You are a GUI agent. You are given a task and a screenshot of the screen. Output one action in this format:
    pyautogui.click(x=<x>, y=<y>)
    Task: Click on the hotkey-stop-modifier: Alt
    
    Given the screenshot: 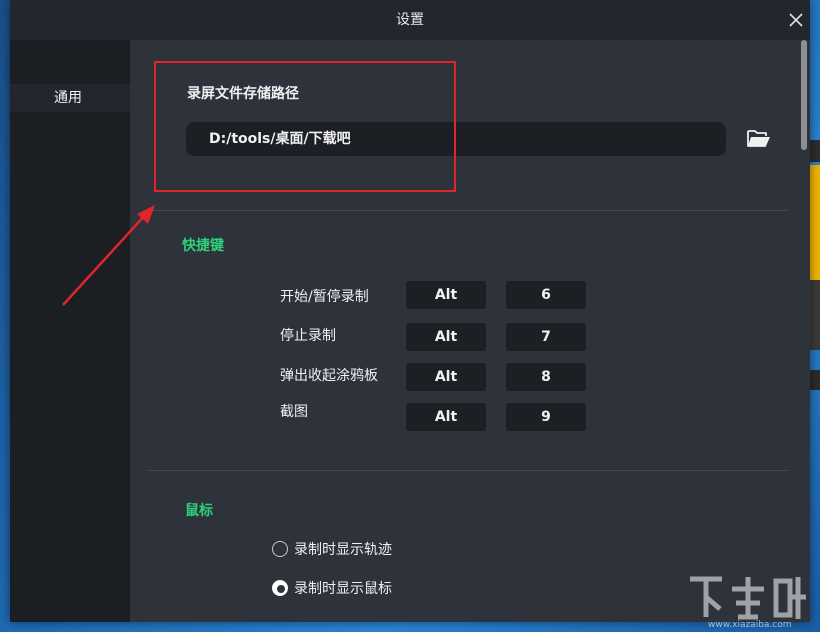 What is the action you would take?
    pyautogui.click(x=446, y=337)
    